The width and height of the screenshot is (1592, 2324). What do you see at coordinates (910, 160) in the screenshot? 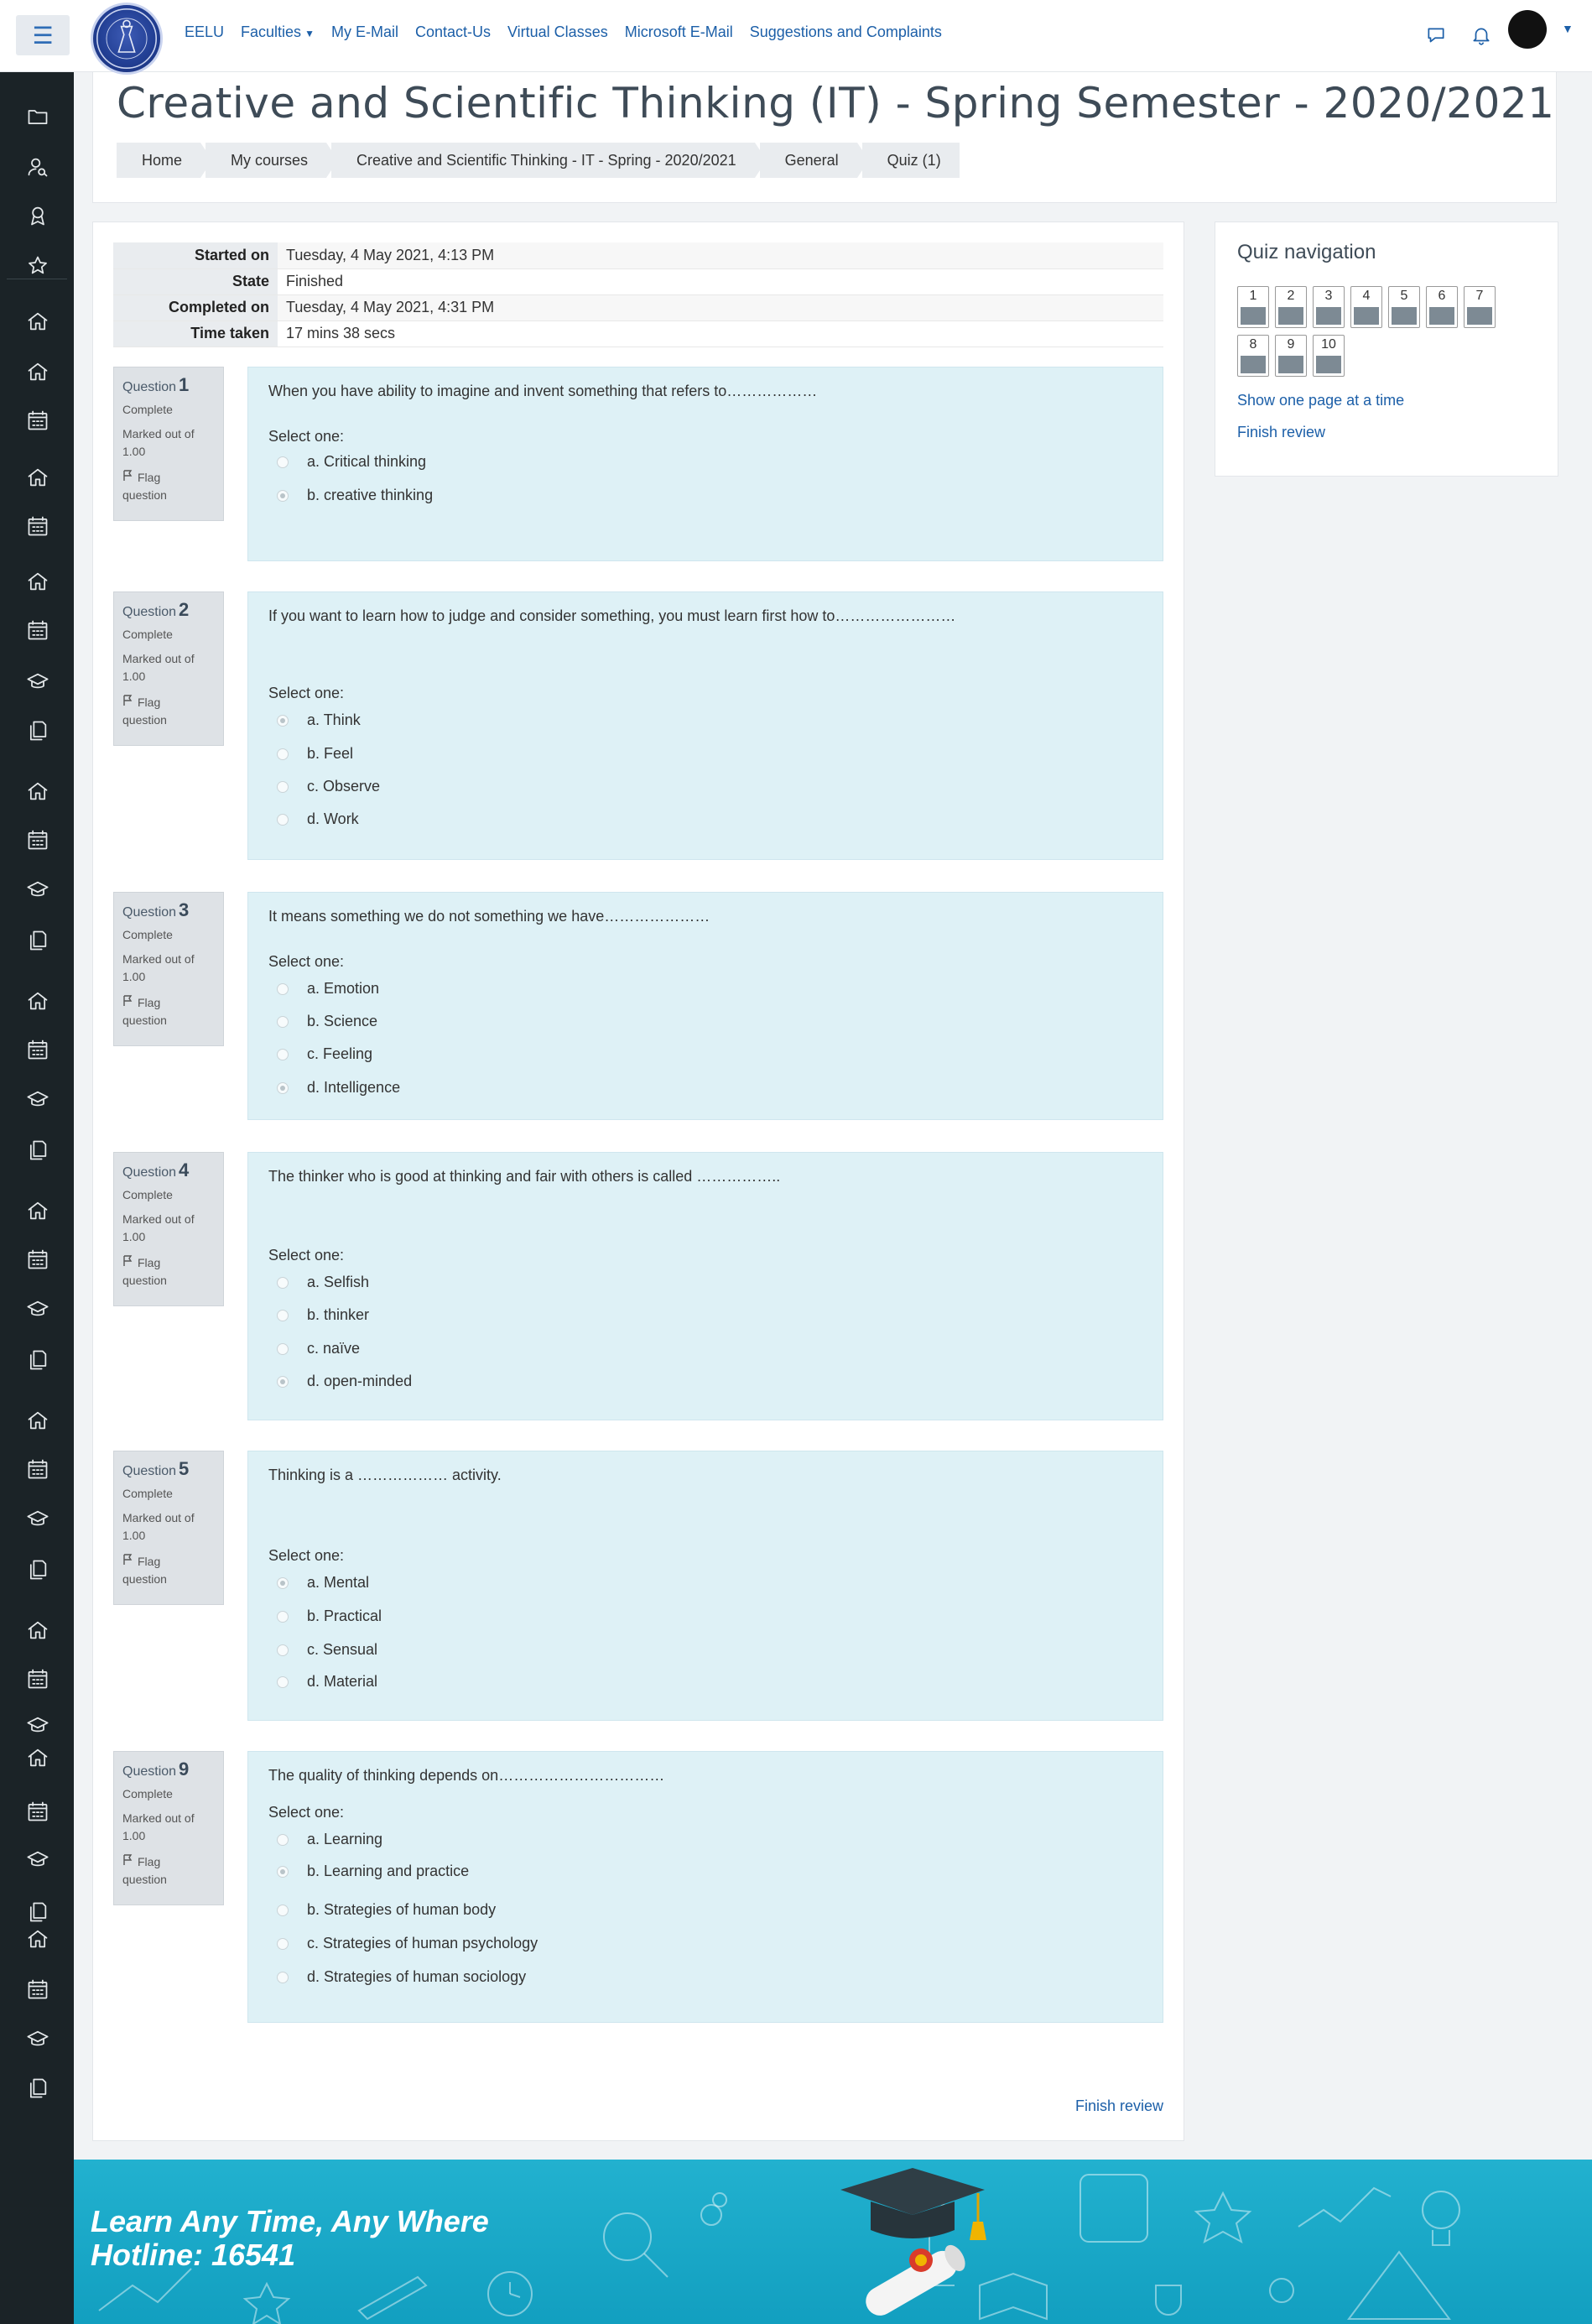
I see `breadcrumb-item: Quiz (1)` at bounding box center [910, 160].